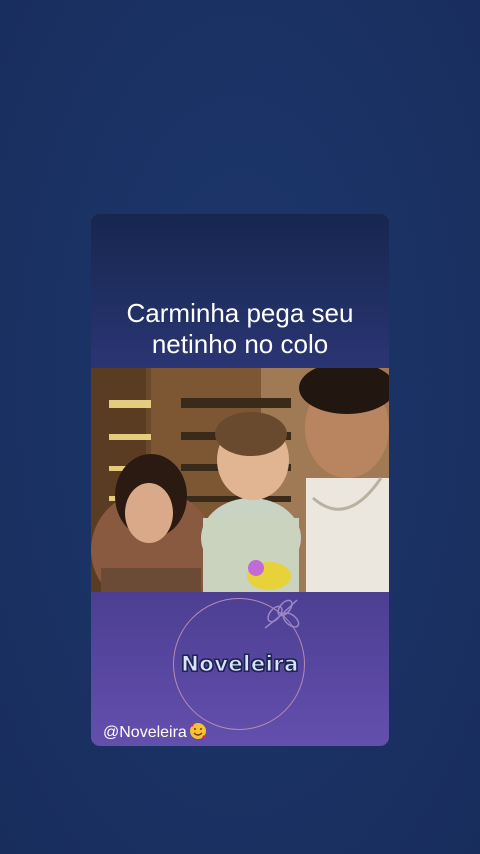 This screenshot has width=480, height=854. Describe the element at coordinates (282, 614) in the screenshot. I see `leaf-branch-icon` at that location.